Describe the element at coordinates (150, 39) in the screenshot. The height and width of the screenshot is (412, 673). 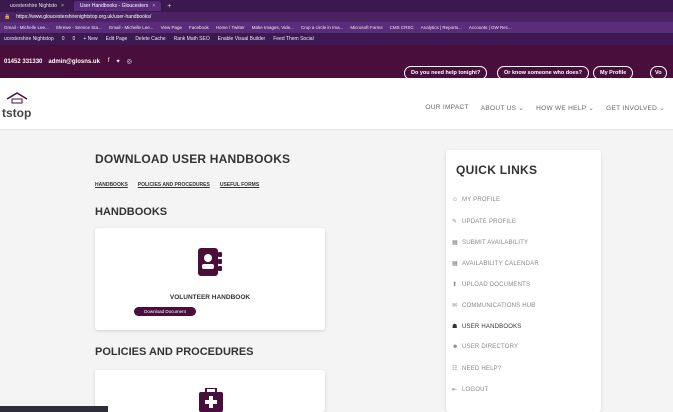
I see `admin-delete-cache: Delete Cache` at that location.